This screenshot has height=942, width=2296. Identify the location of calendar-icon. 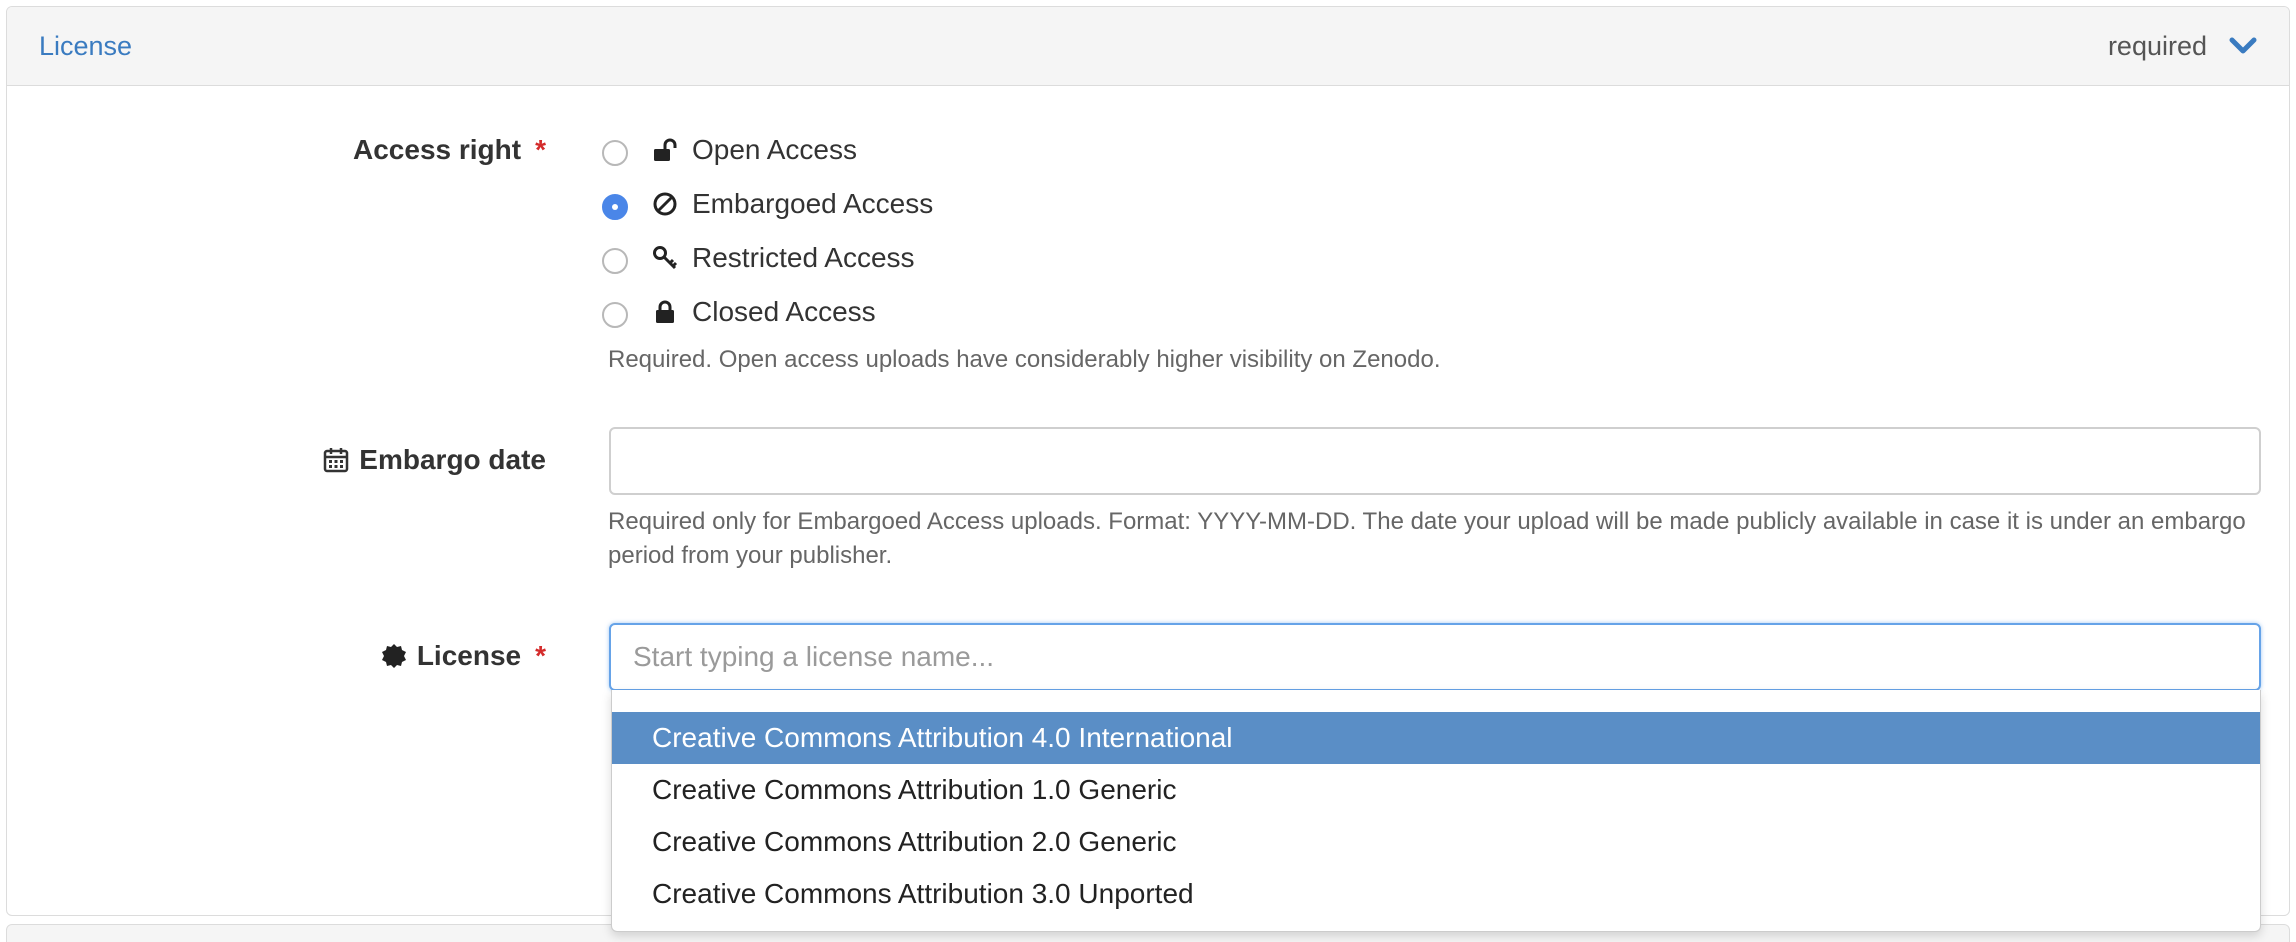
(336, 460).